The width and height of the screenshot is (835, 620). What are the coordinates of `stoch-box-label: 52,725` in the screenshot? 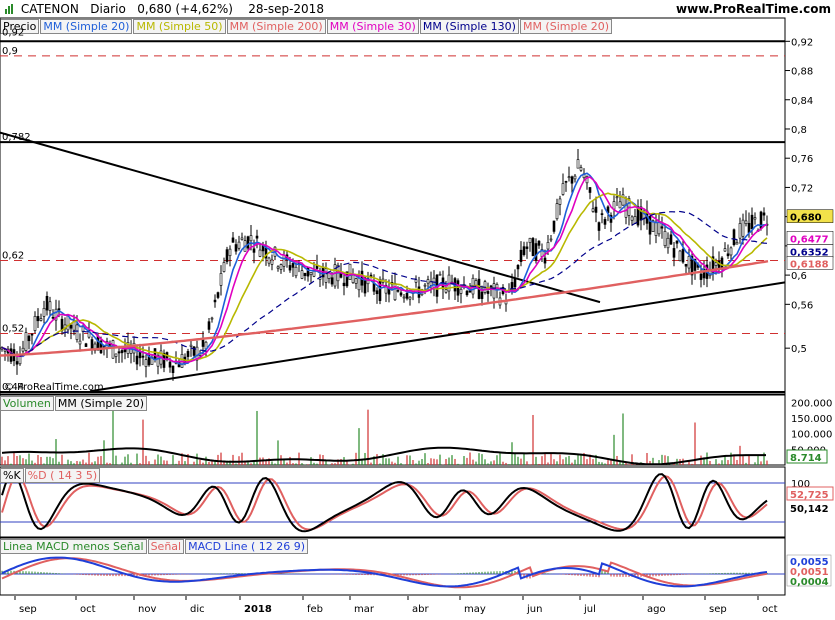 It's located at (809, 495).